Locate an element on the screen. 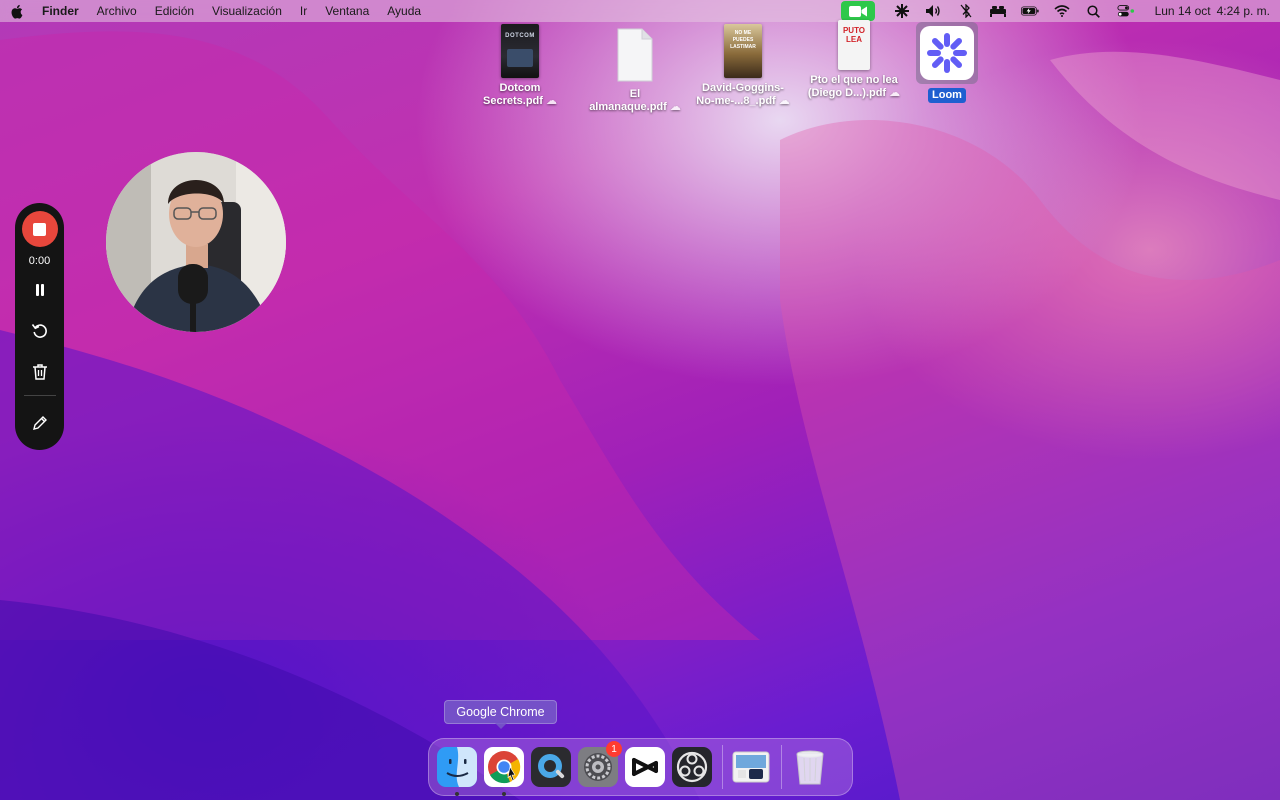 Image resolution: width=1280 pixels, height=800 pixels. stop-recording-button is located at coordinates (39, 229).